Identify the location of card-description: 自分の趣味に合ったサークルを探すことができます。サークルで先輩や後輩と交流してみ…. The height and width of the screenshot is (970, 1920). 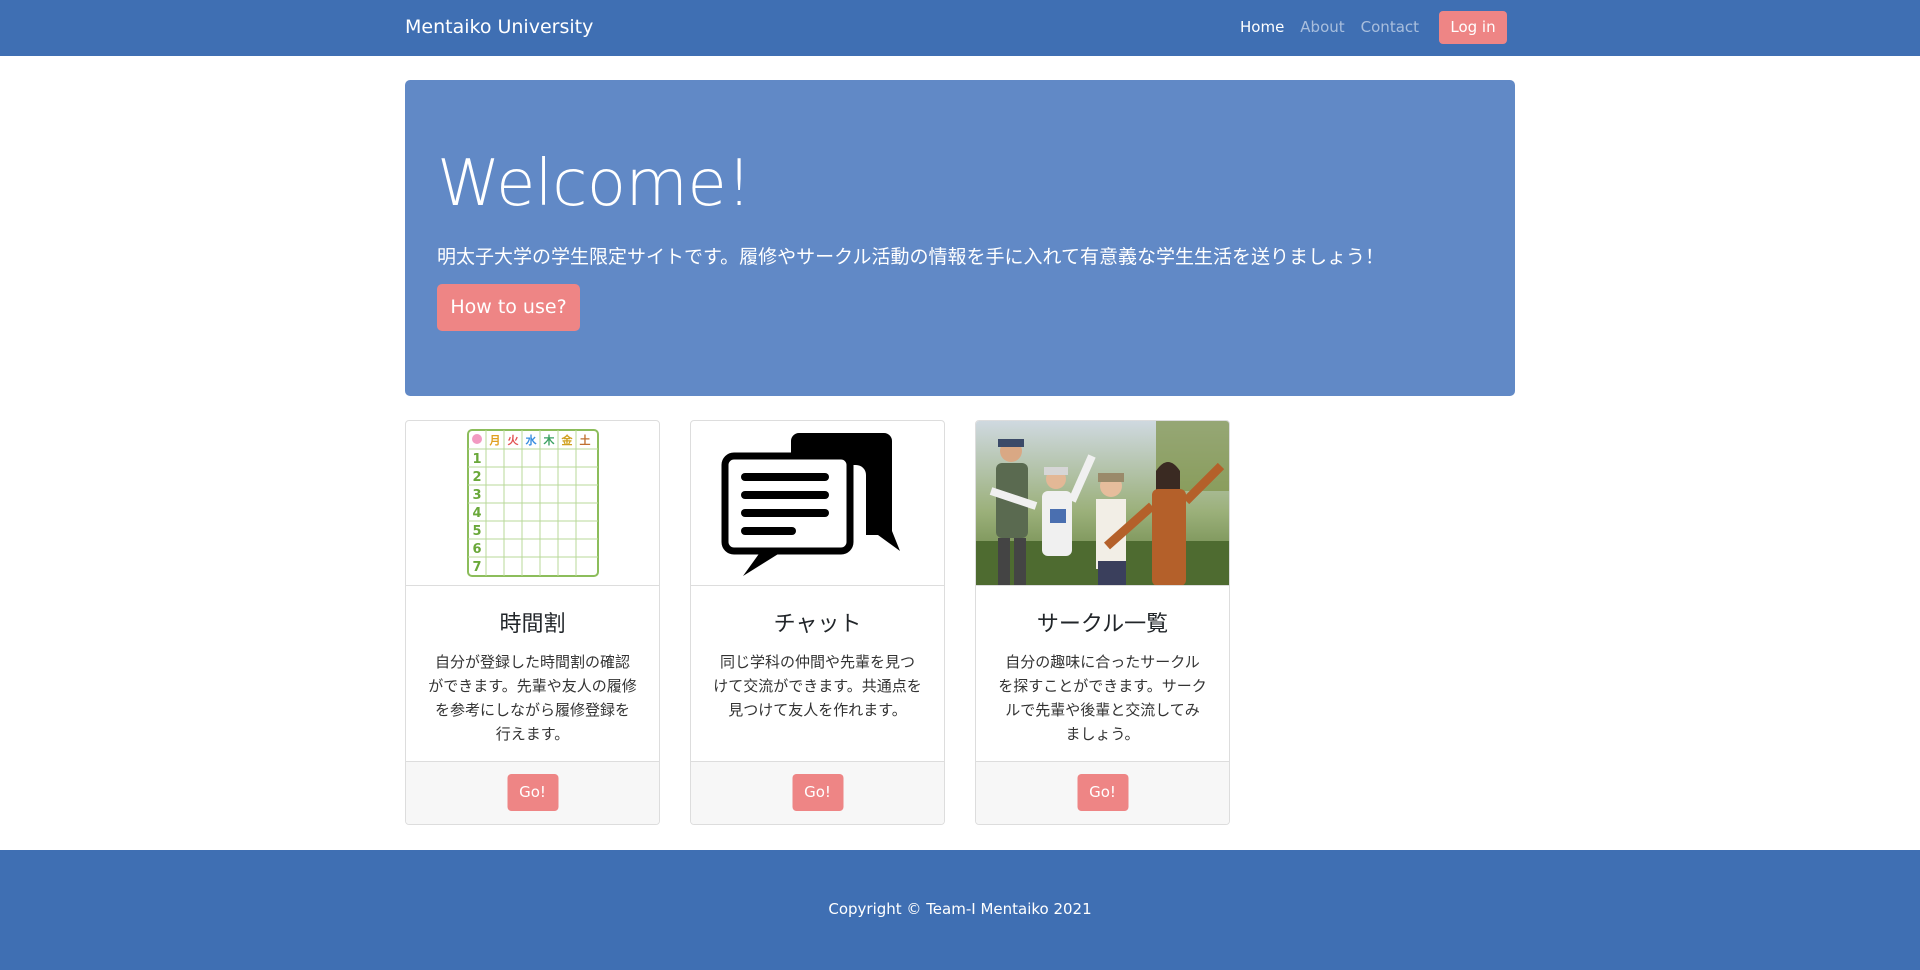
(1102, 698).